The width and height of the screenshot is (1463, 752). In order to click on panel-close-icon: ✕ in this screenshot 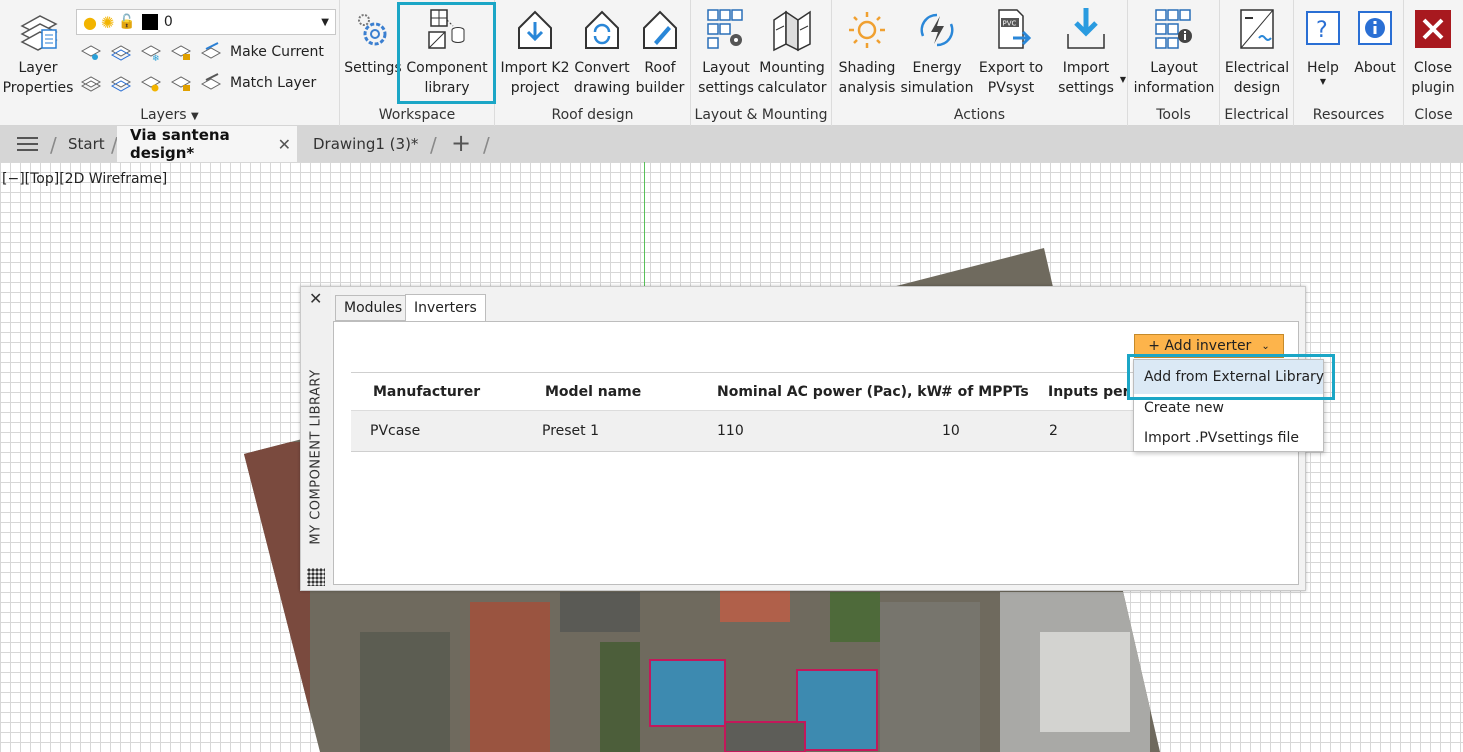, I will do `click(315, 298)`.